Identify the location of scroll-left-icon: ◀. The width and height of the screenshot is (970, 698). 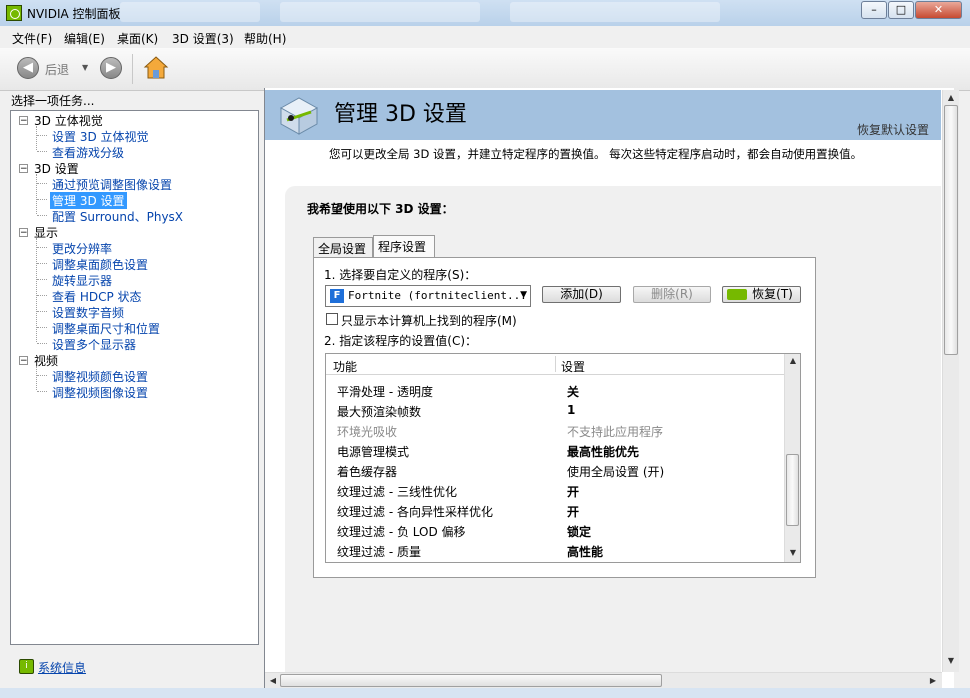
(273, 680).